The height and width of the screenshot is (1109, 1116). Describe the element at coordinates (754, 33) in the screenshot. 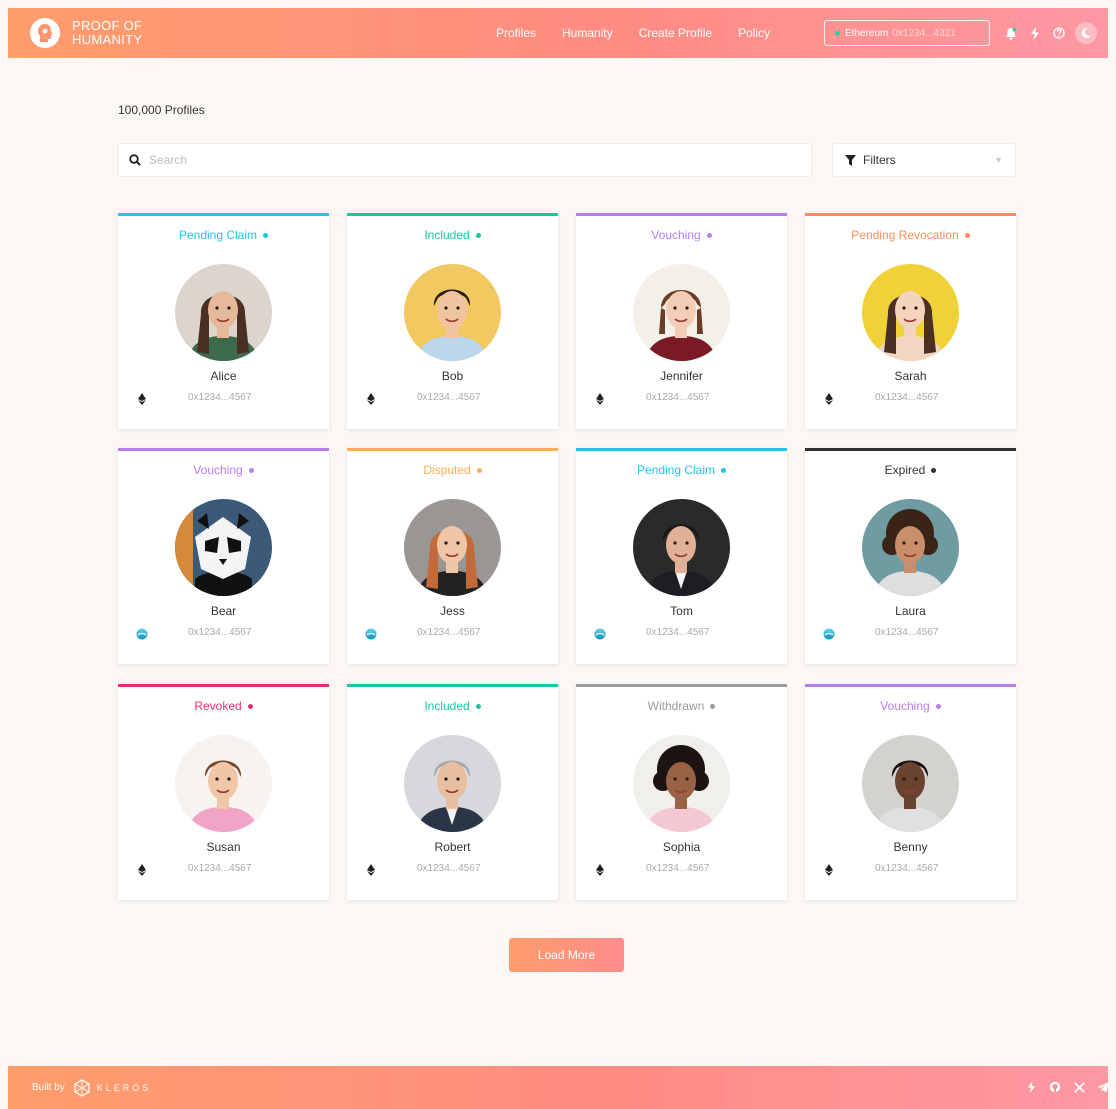

I see `nav-policy: Policy` at that location.